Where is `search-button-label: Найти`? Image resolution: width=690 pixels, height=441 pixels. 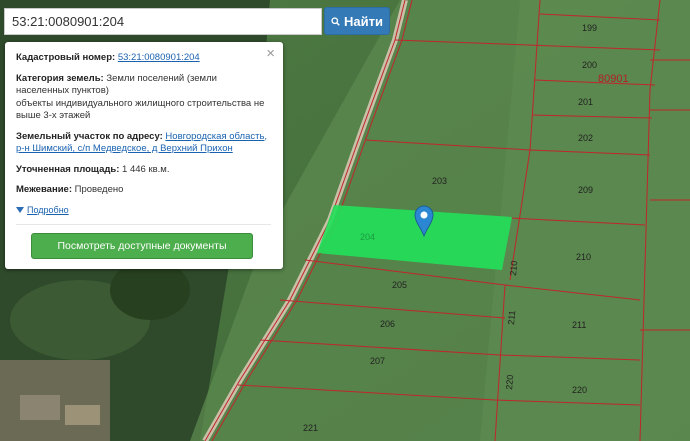 search-button-label: Найти is located at coordinates (363, 21).